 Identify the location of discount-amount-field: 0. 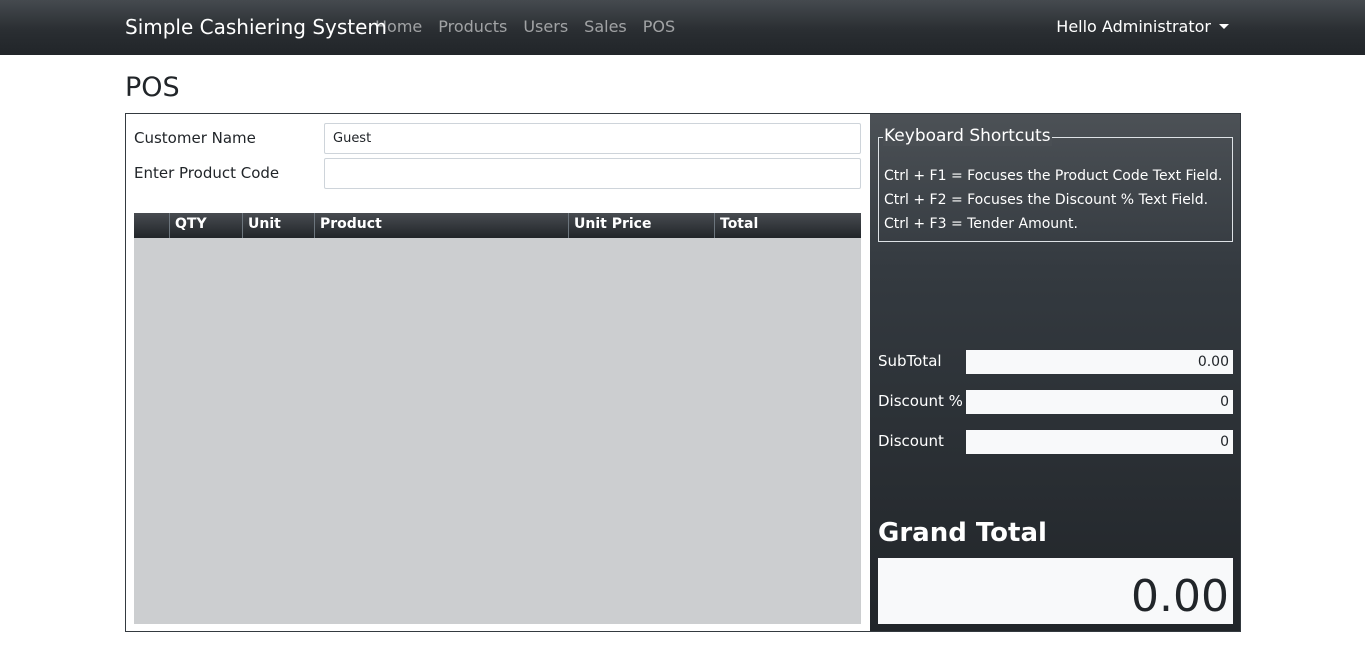
(1099, 442).